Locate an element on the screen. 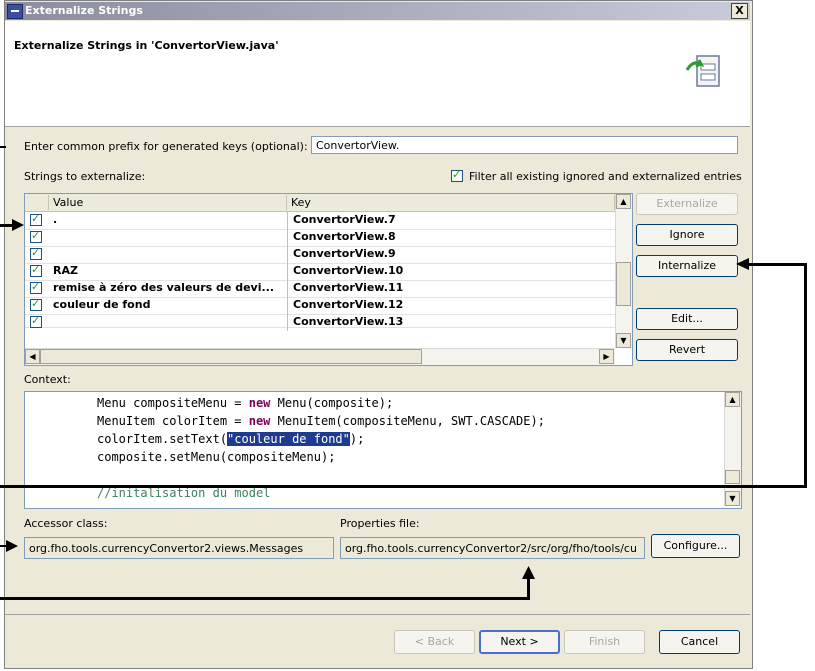 The image size is (815, 671). annotation-line-internalize is located at coordinates (777, 264).